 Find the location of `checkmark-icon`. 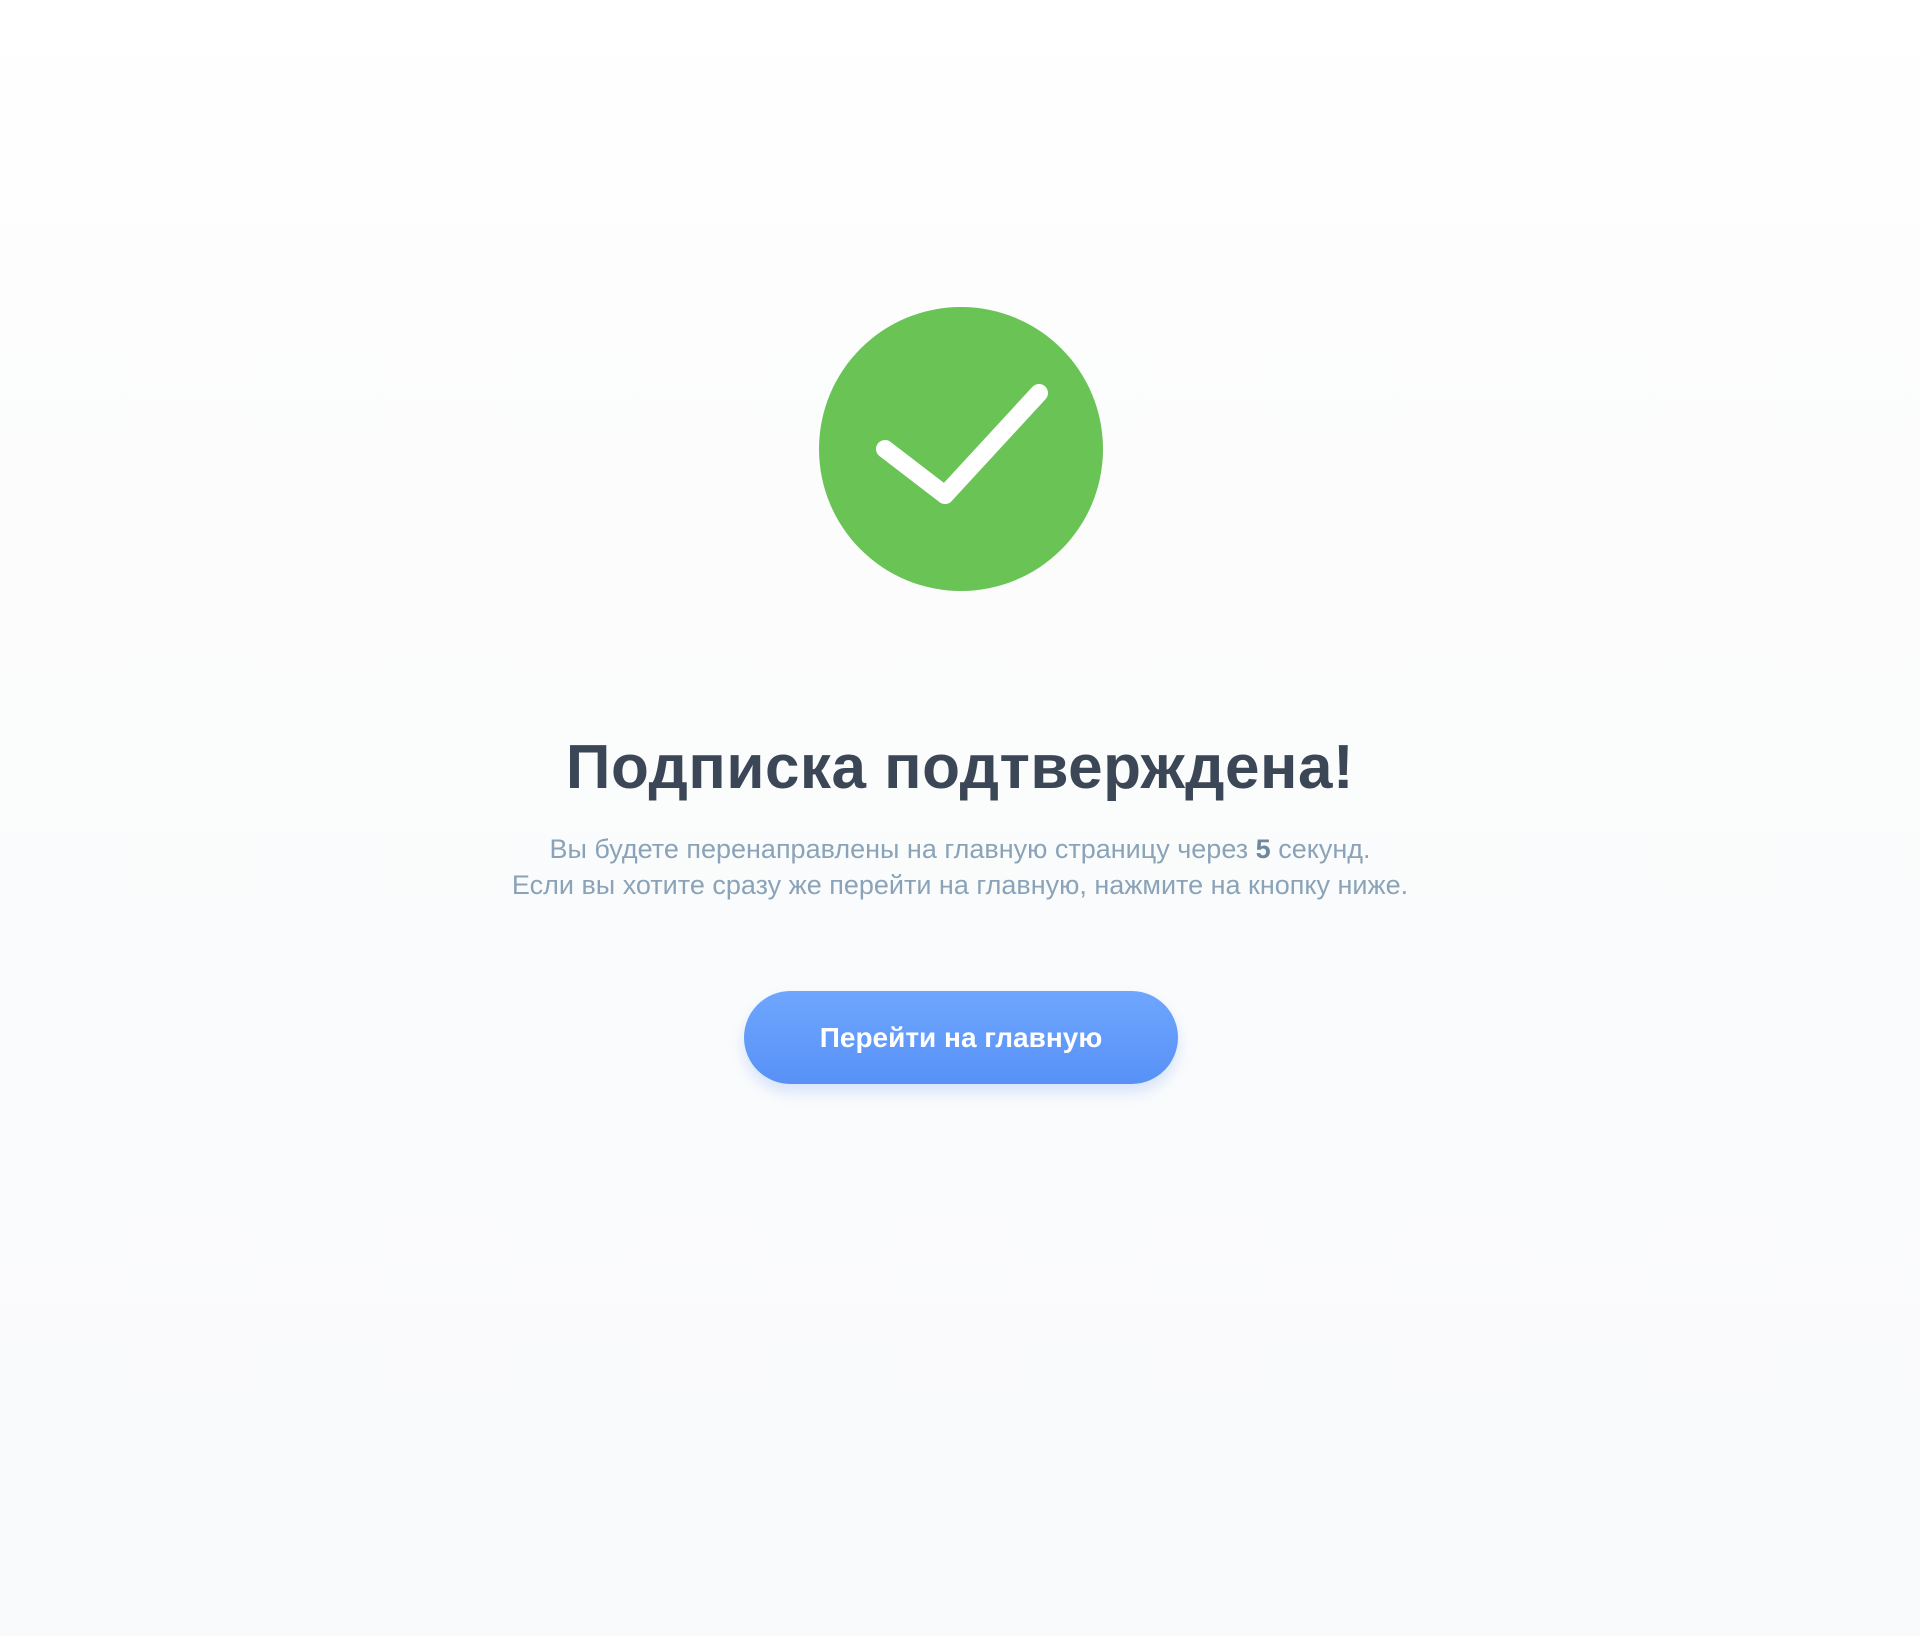

checkmark-icon is located at coordinates (962, 444).